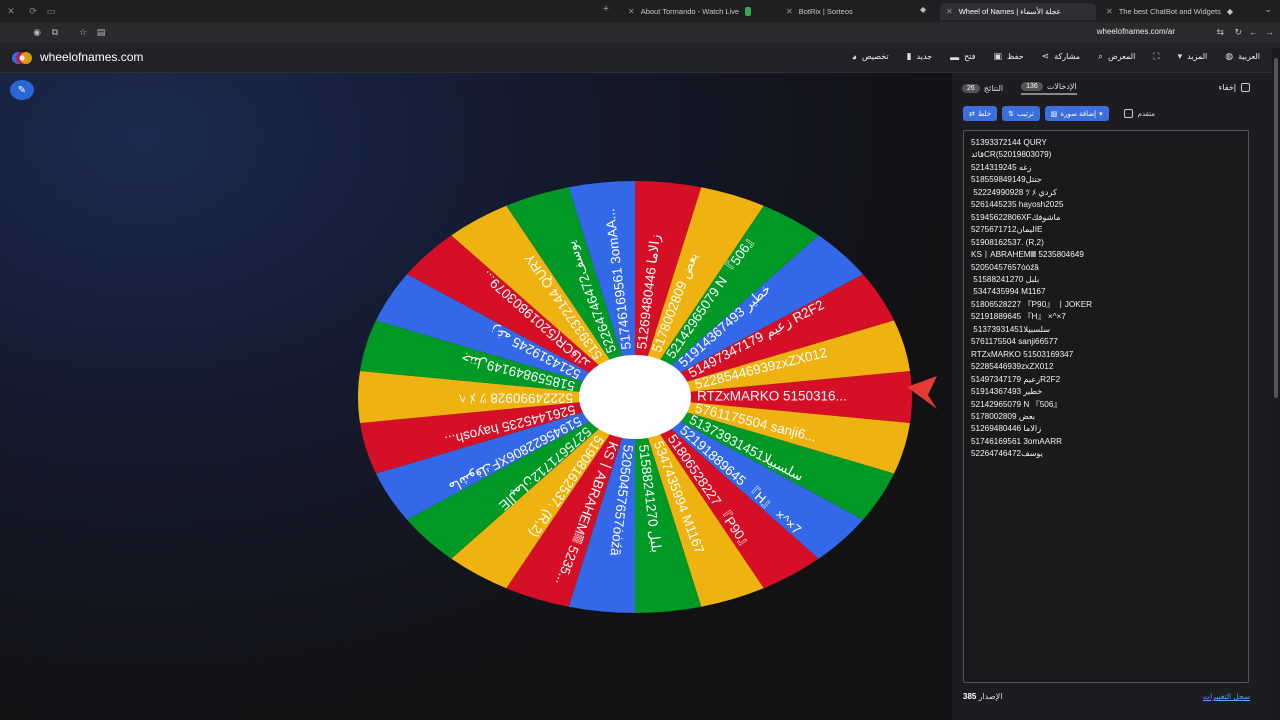  Describe the element at coordinates (1139, 113) in the screenshot. I see `advanced-toggle: متقدم` at that location.